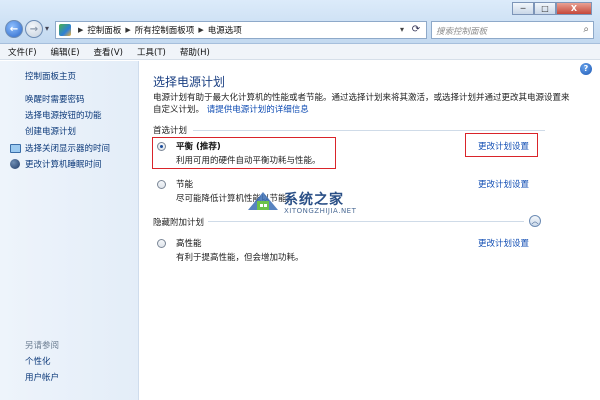 The width and height of the screenshot is (600, 400). I want to click on plan-power-saver-radio, so click(161, 184).